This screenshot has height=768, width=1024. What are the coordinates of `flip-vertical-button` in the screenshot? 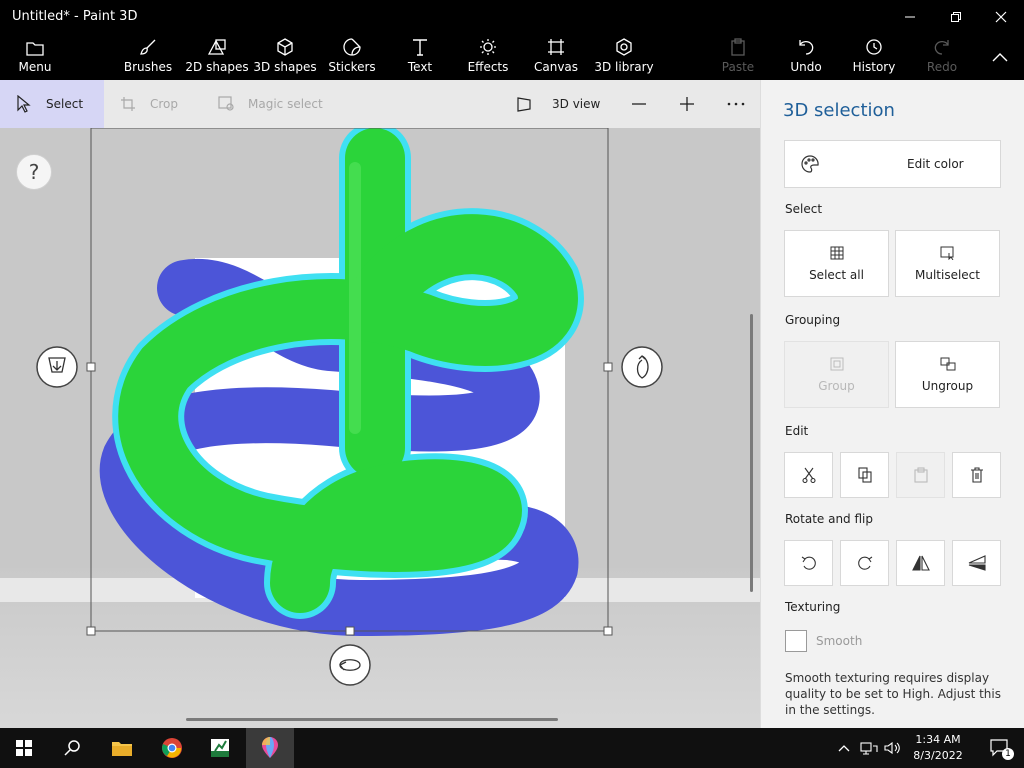 It's located at (976, 563).